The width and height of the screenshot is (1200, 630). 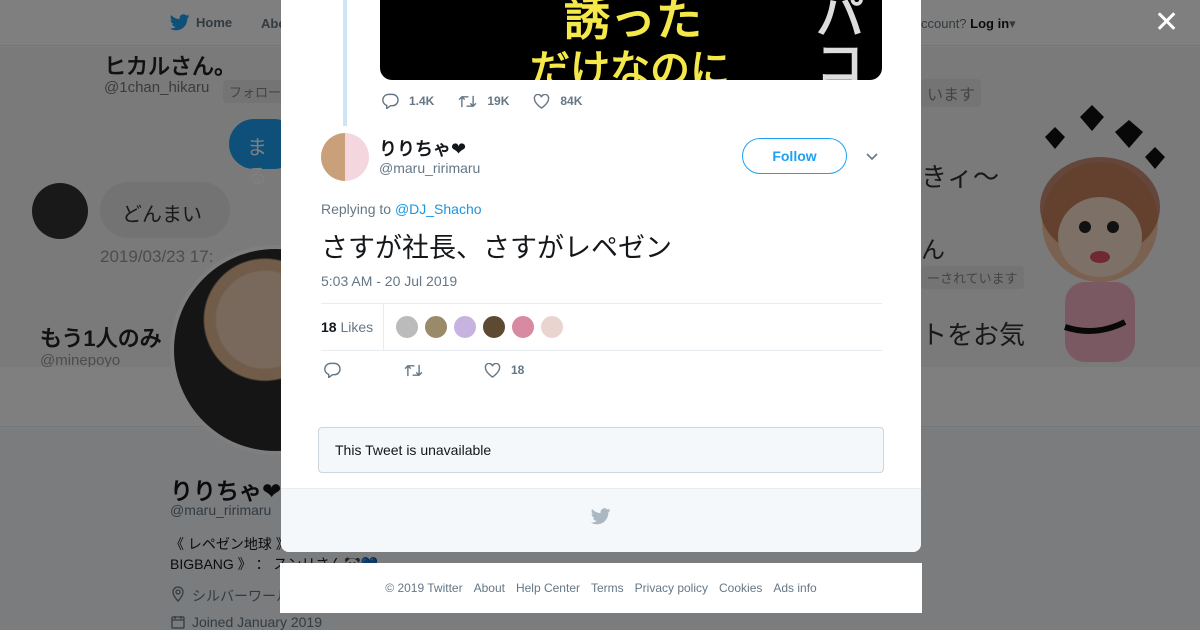 I want to click on footer-copyright: © 2019 Twitter, so click(x=424, y=588).